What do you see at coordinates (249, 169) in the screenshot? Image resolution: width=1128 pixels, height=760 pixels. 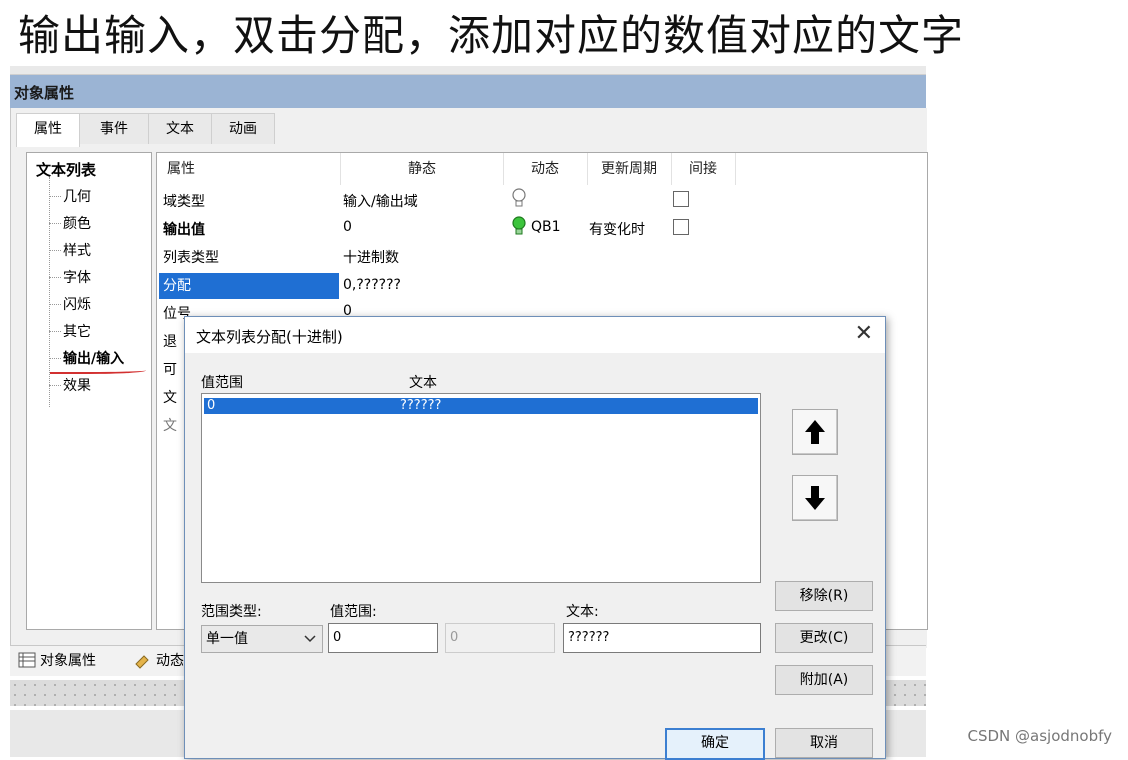 I see `grid-header-property: 属性` at bounding box center [249, 169].